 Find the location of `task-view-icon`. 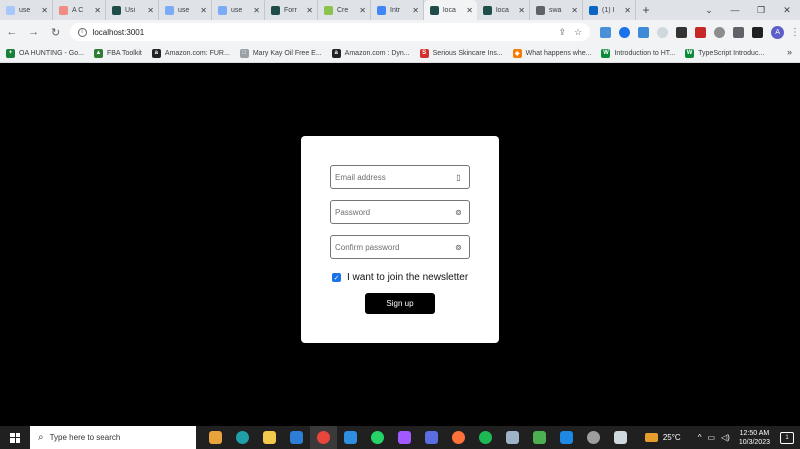

task-view-icon is located at coordinates (215, 437).